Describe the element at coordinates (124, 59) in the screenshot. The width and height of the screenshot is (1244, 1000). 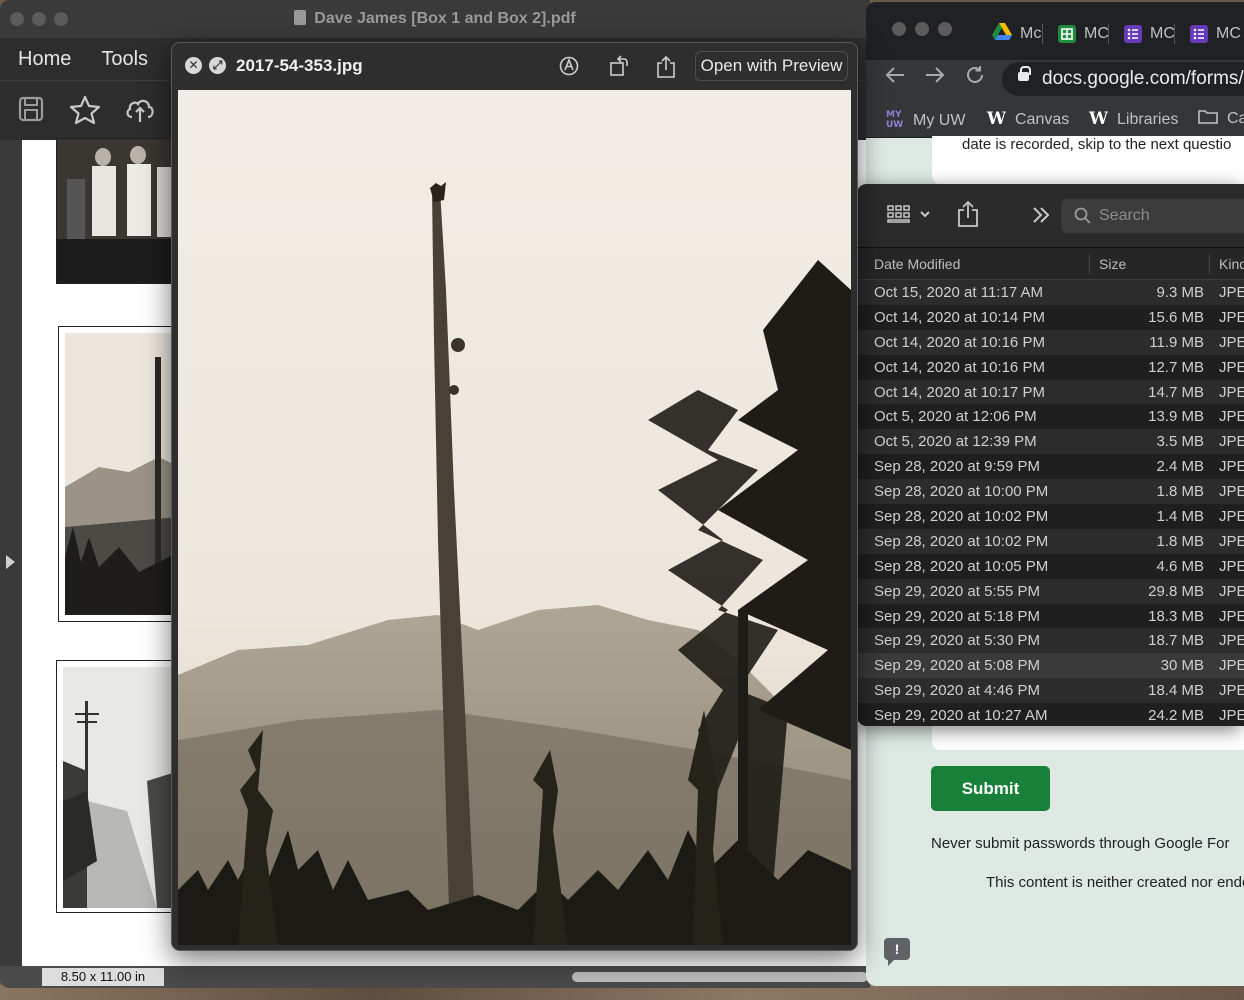
I see `menu-tools: Tools` at that location.